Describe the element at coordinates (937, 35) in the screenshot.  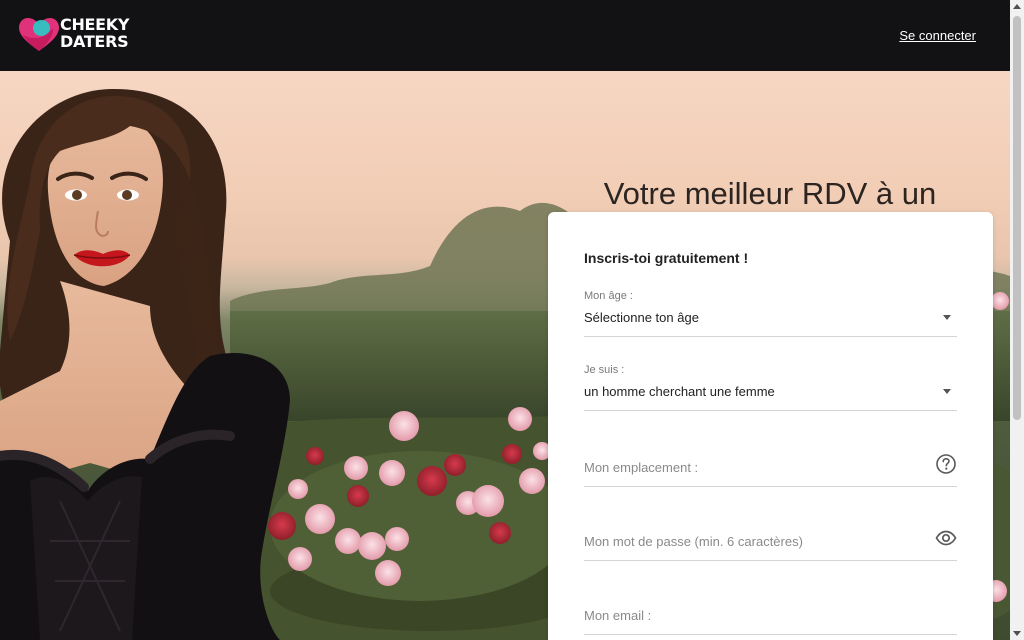
I see `login-link: Se connecter` at that location.